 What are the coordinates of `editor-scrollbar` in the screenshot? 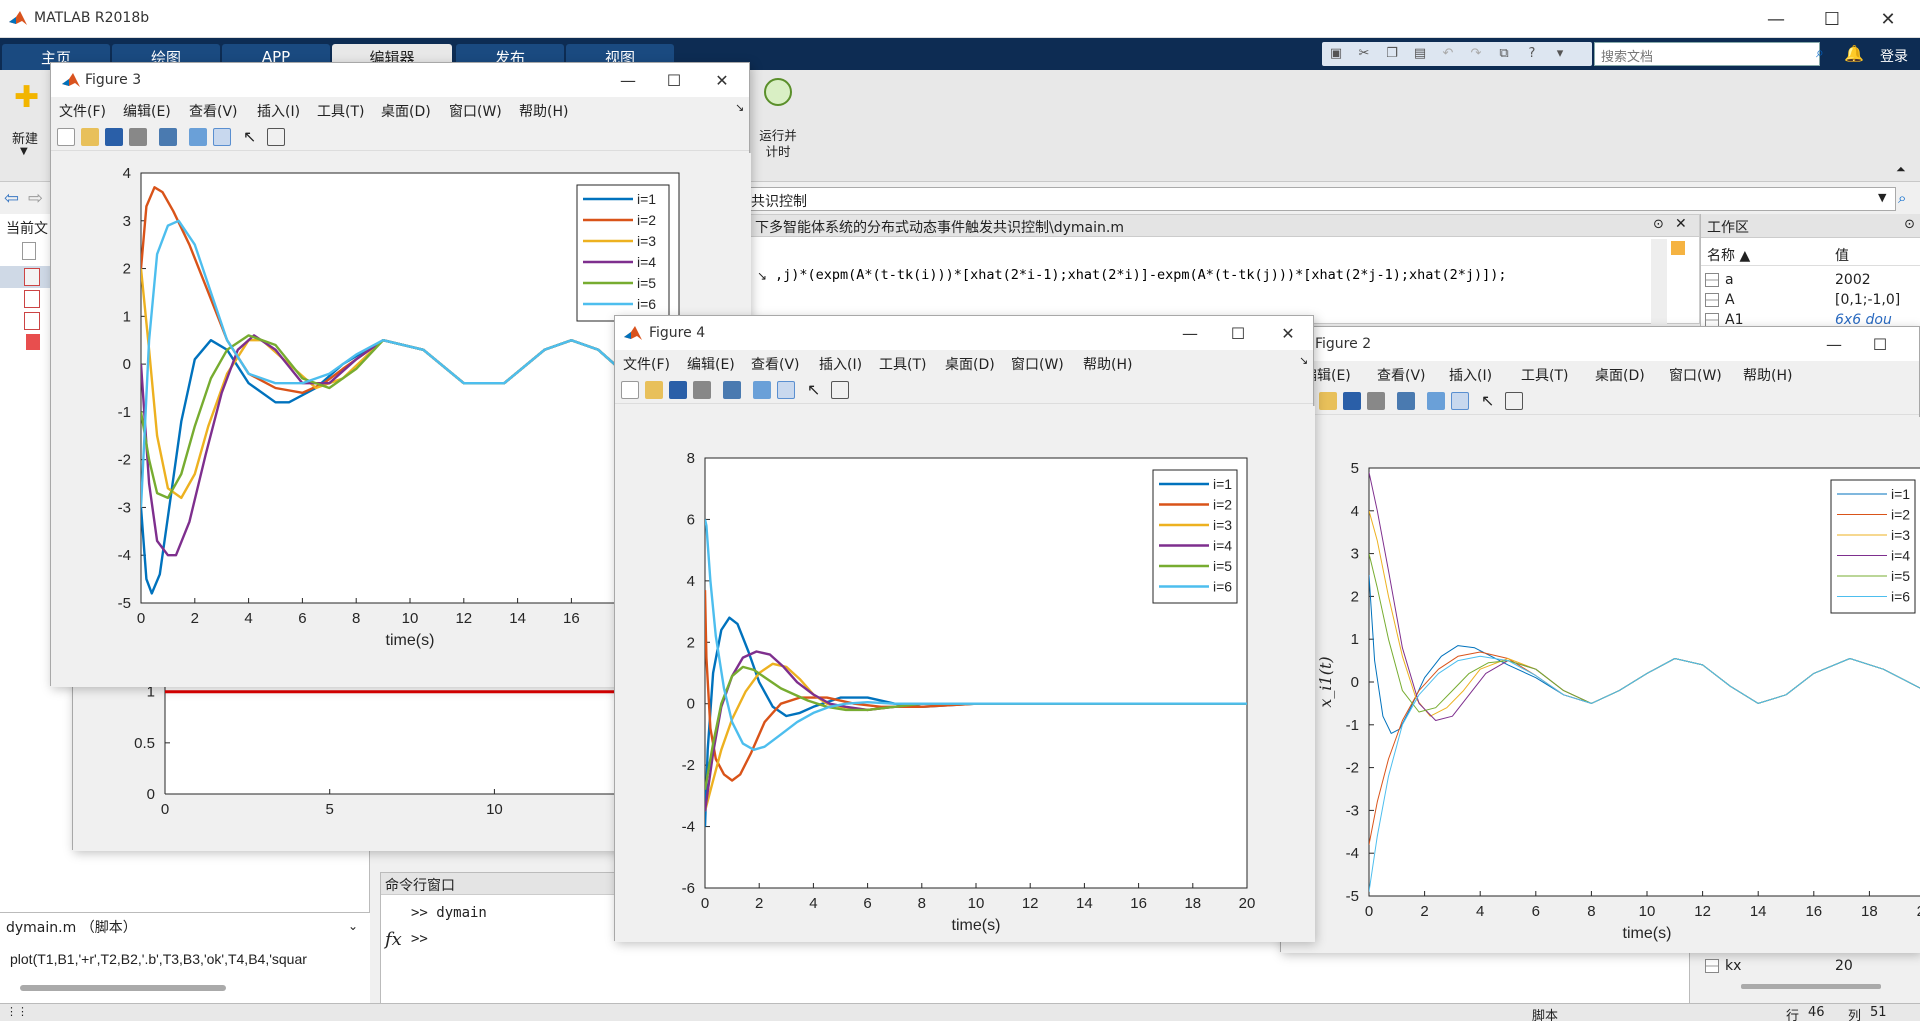 It's located at (1659, 282).